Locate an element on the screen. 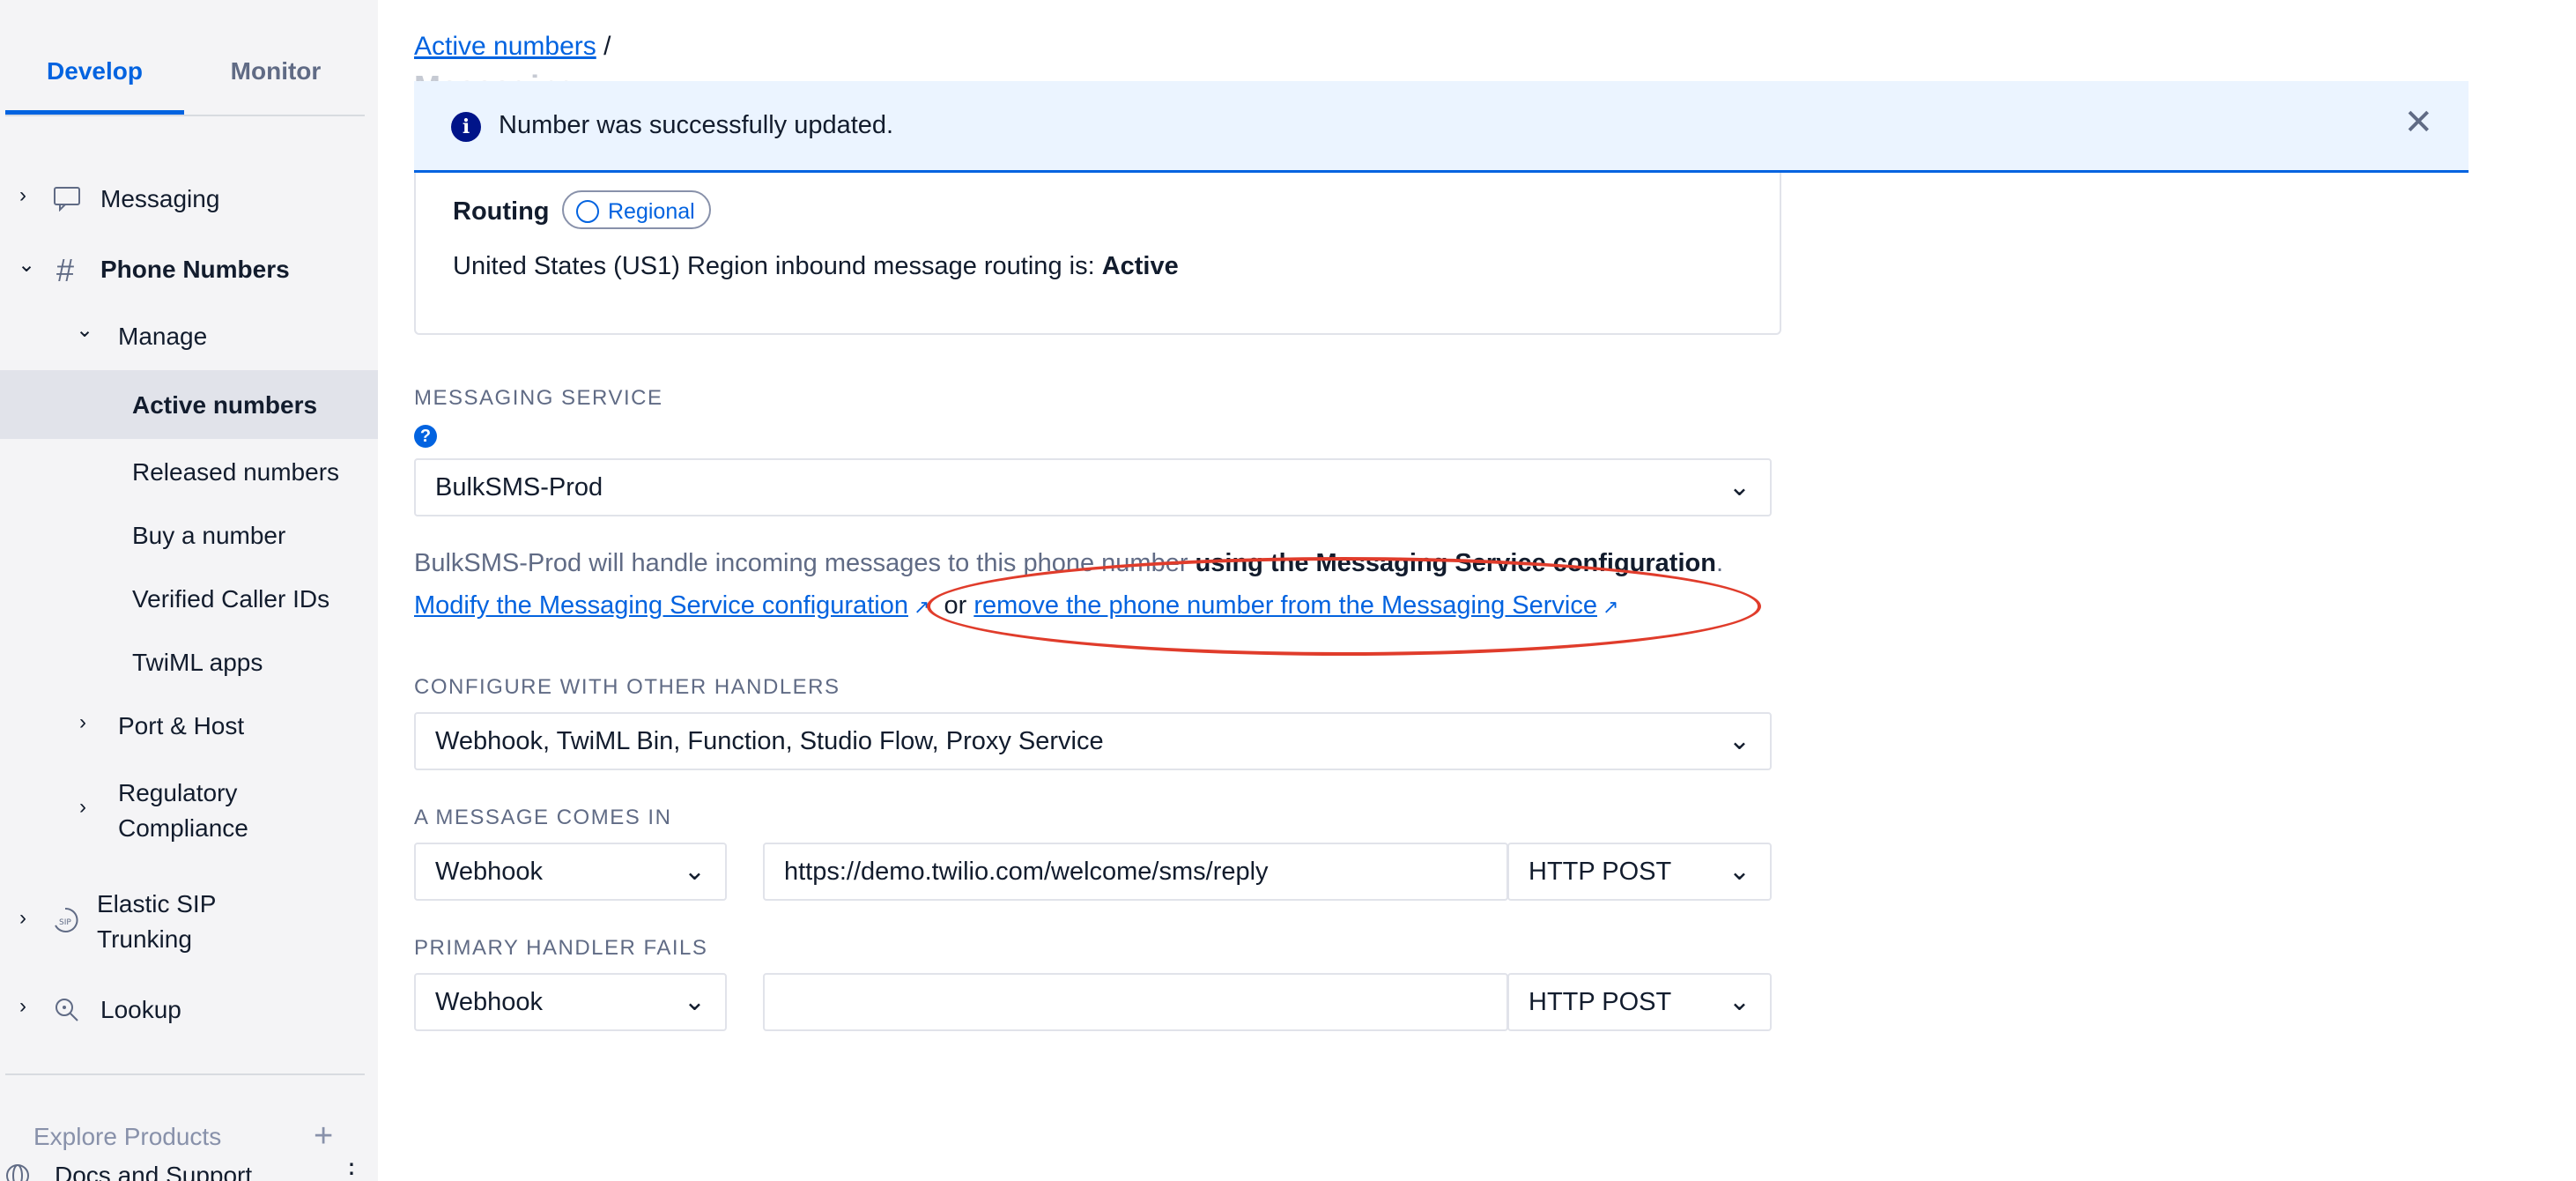 This screenshot has height=1181, width=2576. messaging-service-value: BulkSMS-Prod is located at coordinates (519, 487).